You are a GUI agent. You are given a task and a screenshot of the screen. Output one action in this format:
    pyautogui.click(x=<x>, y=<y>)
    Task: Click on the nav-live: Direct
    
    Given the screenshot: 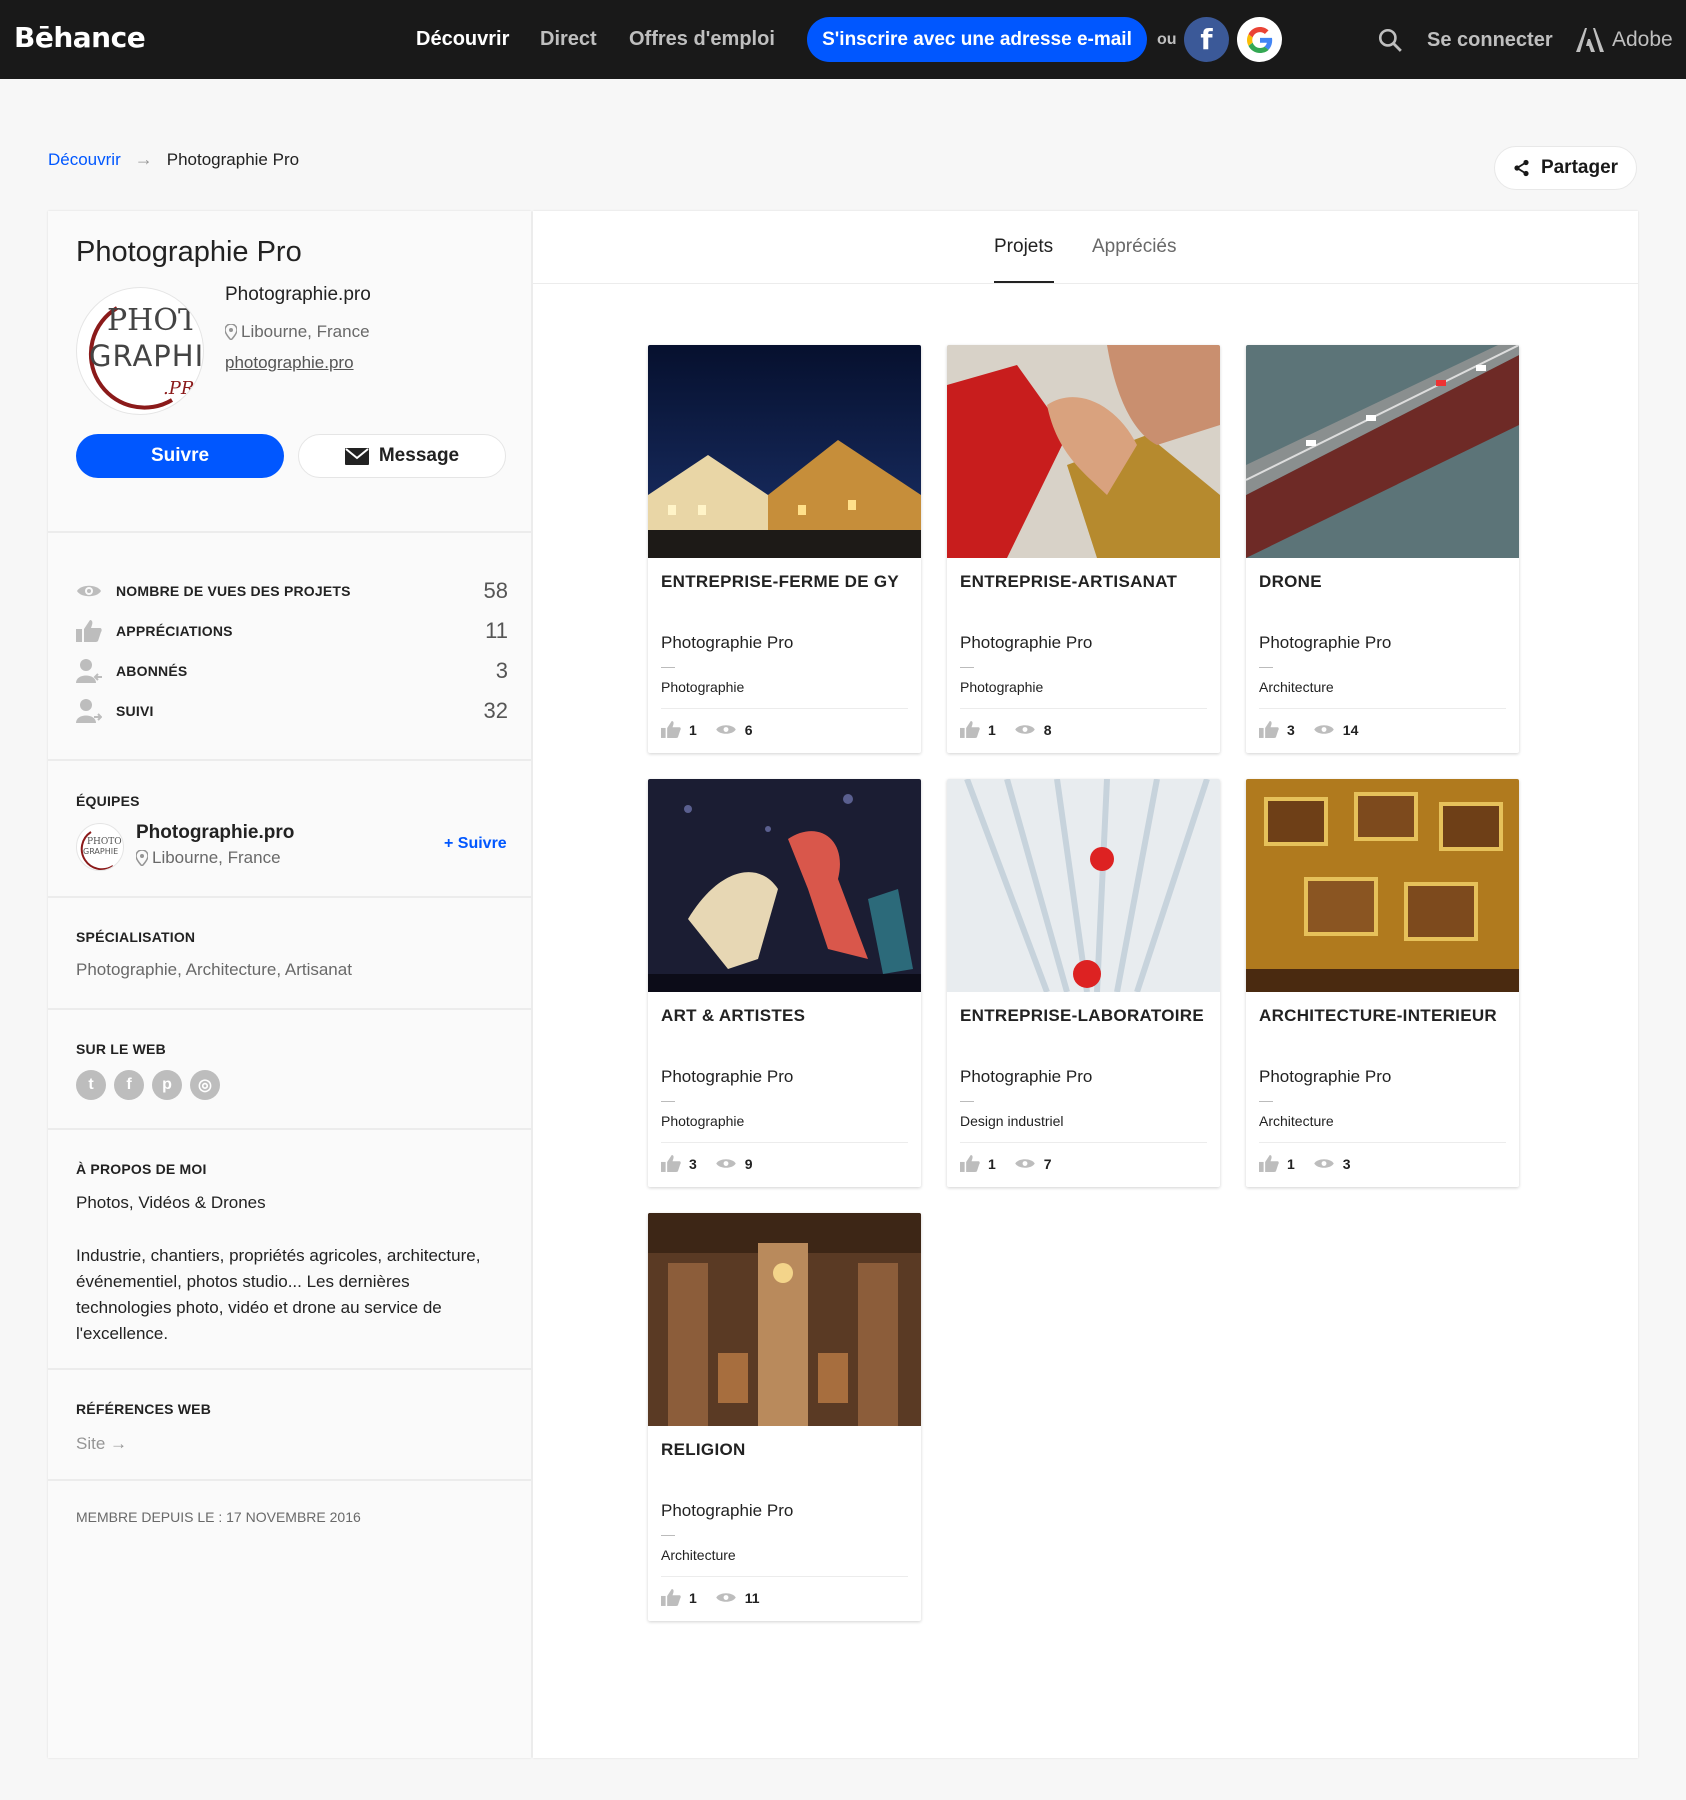 What is the action you would take?
    pyautogui.click(x=568, y=39)
    